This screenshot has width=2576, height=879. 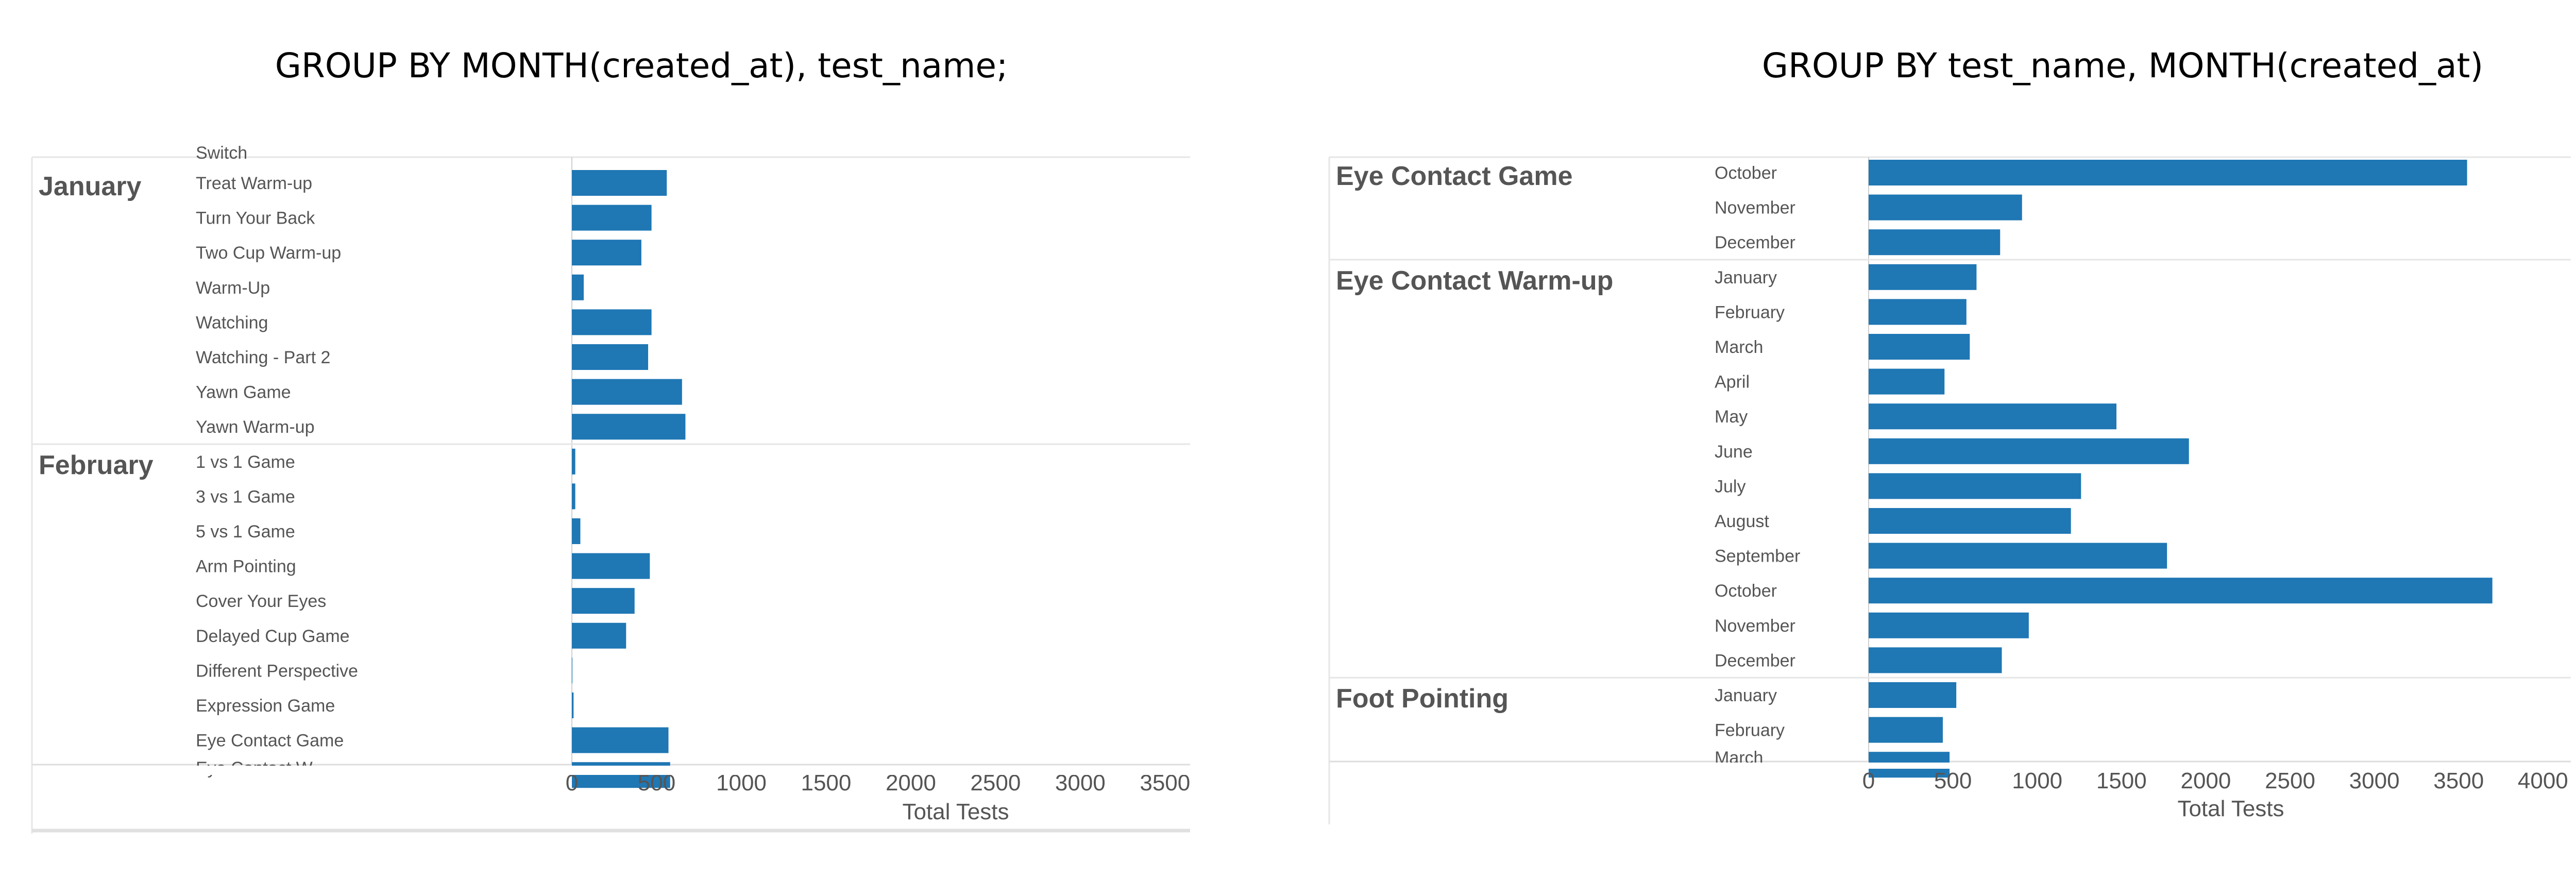 I want to click on x-tick-label: 2500, so click(x=2290, y=781).